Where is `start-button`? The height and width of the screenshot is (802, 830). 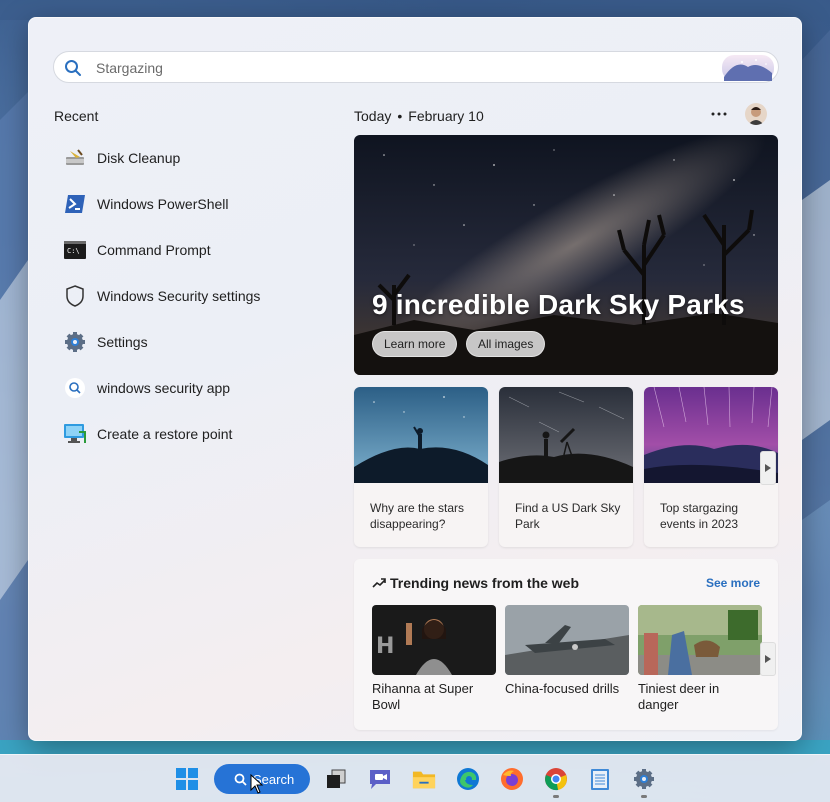 start-button is located at coordinates (187, 779).